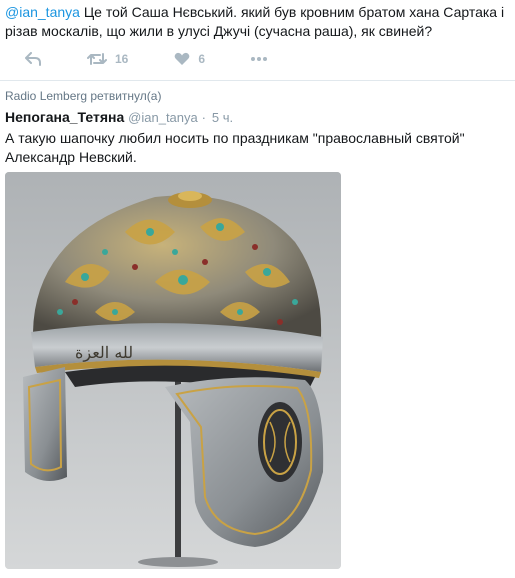 The height and width of the screenshot is (578, 515). What do you see at coordinates (163, 117) in the screenshot?
I see `author-handle: @ian_tanya` at bounding box center [163, 117].